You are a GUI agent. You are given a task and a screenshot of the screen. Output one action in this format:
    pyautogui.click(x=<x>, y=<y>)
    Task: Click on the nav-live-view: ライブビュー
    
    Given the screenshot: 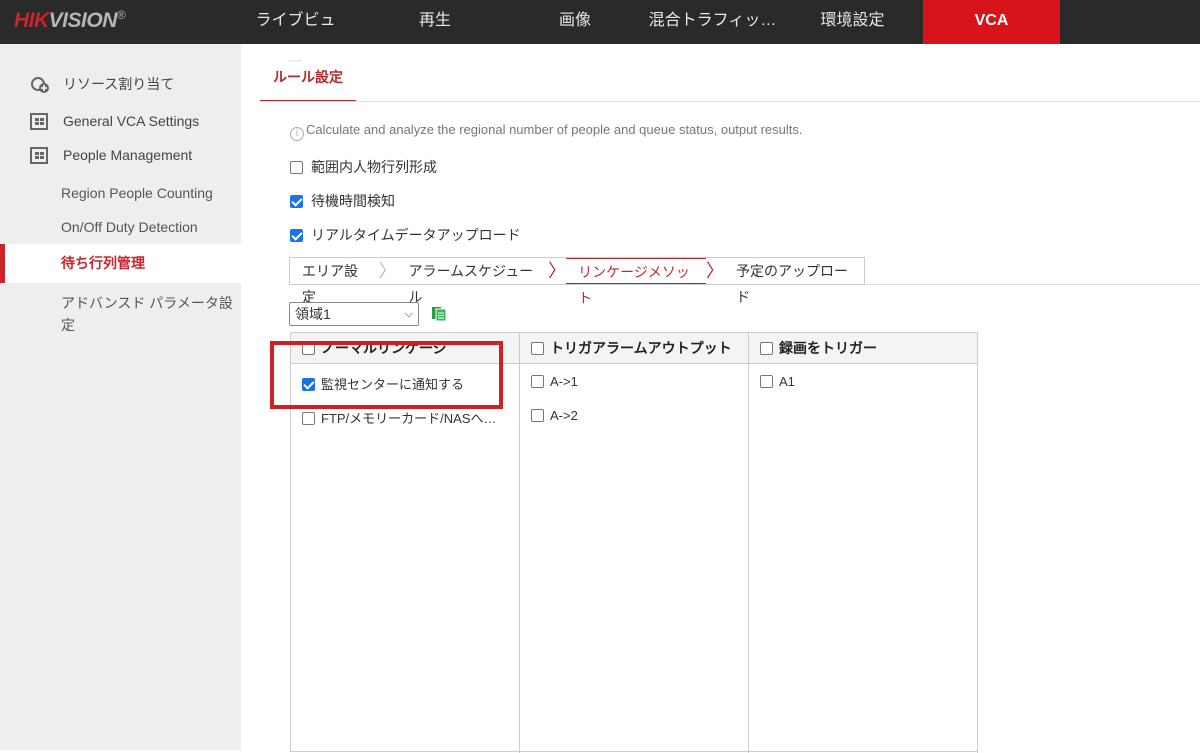 What is the action you would take?
    pyautogui.click(x=295, y=35)
    